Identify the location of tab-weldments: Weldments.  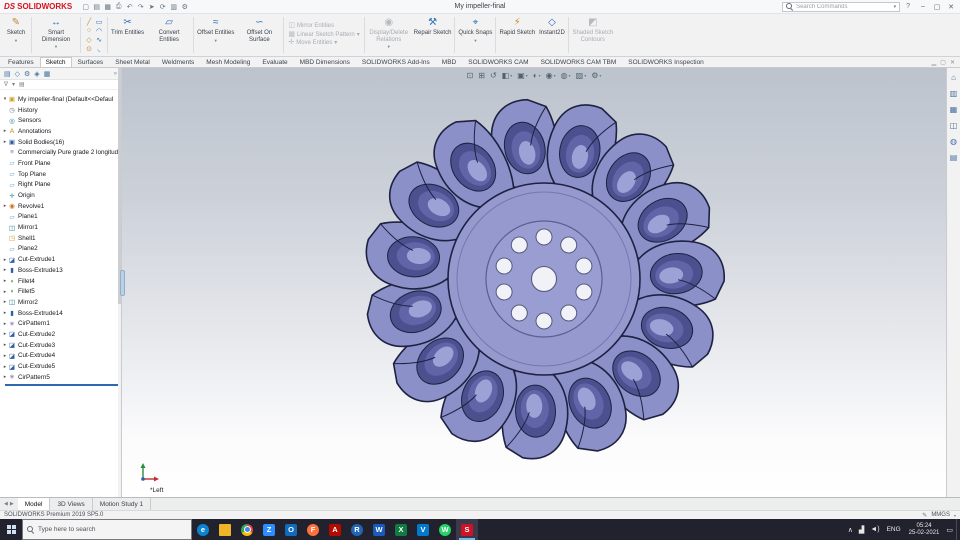
(178, 62).